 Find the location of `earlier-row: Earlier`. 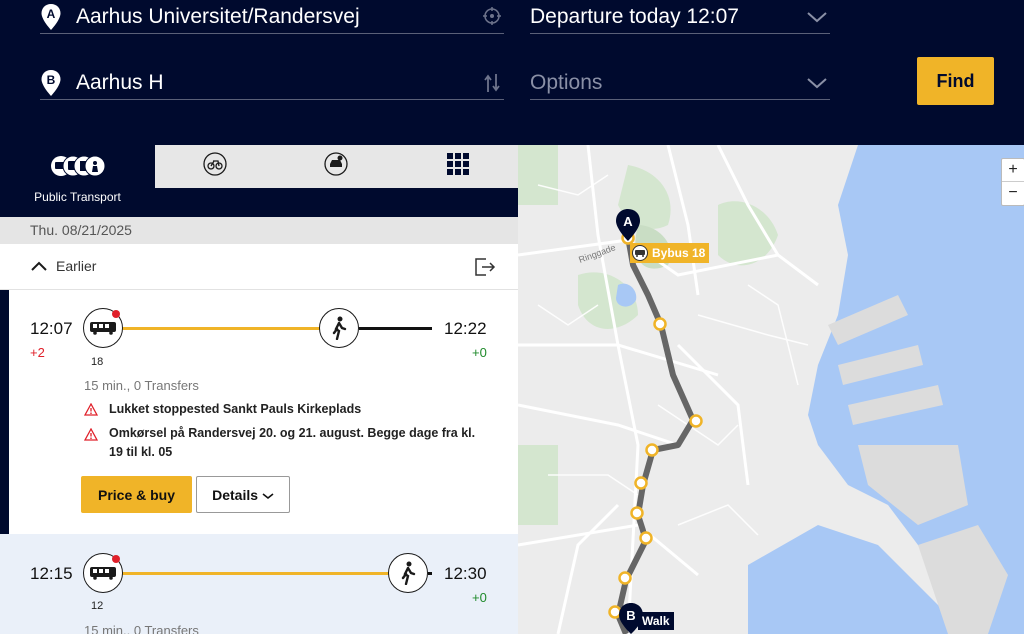

earlier-row: Earlier is located at coordinates (259, 267).